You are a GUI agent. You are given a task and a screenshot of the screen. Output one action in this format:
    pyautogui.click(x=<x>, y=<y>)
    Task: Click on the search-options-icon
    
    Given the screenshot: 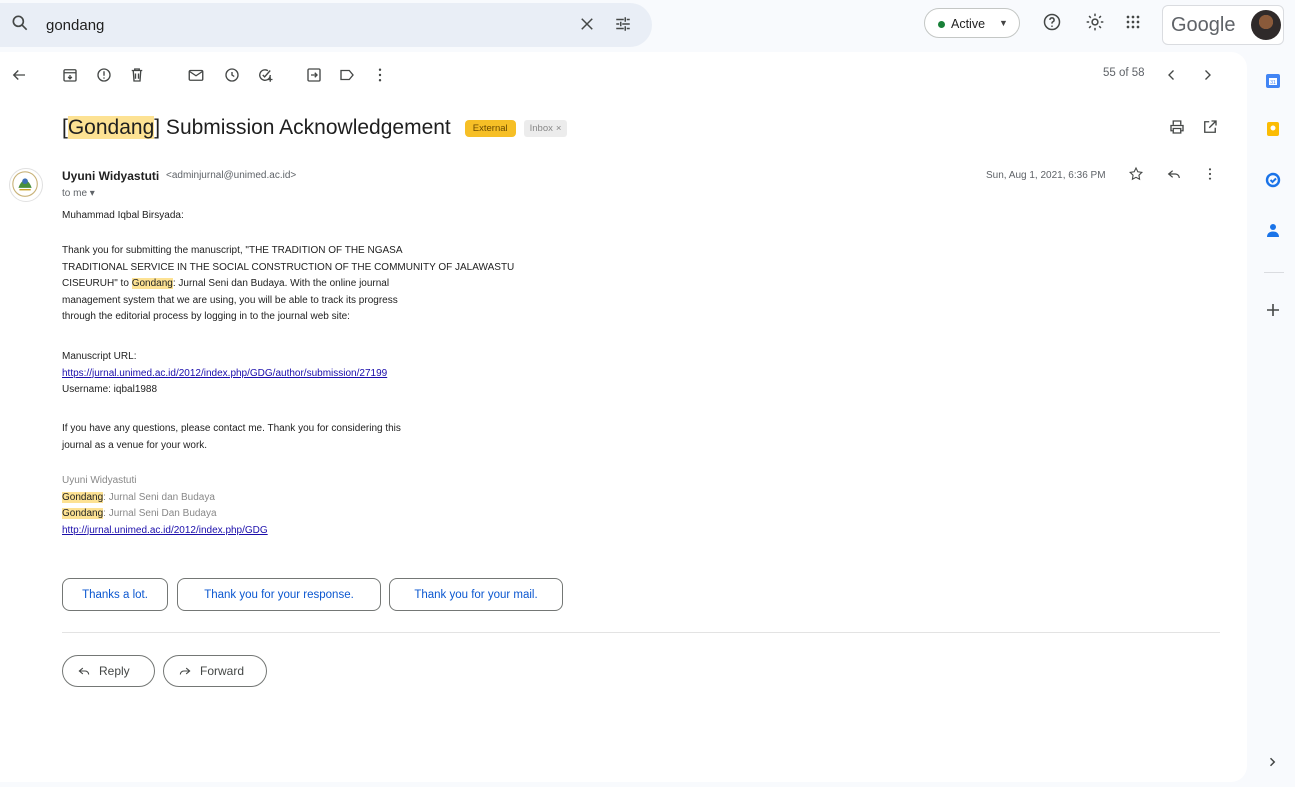 What is the action you would take?
    pyautogui.click(x=623, y=24)
    